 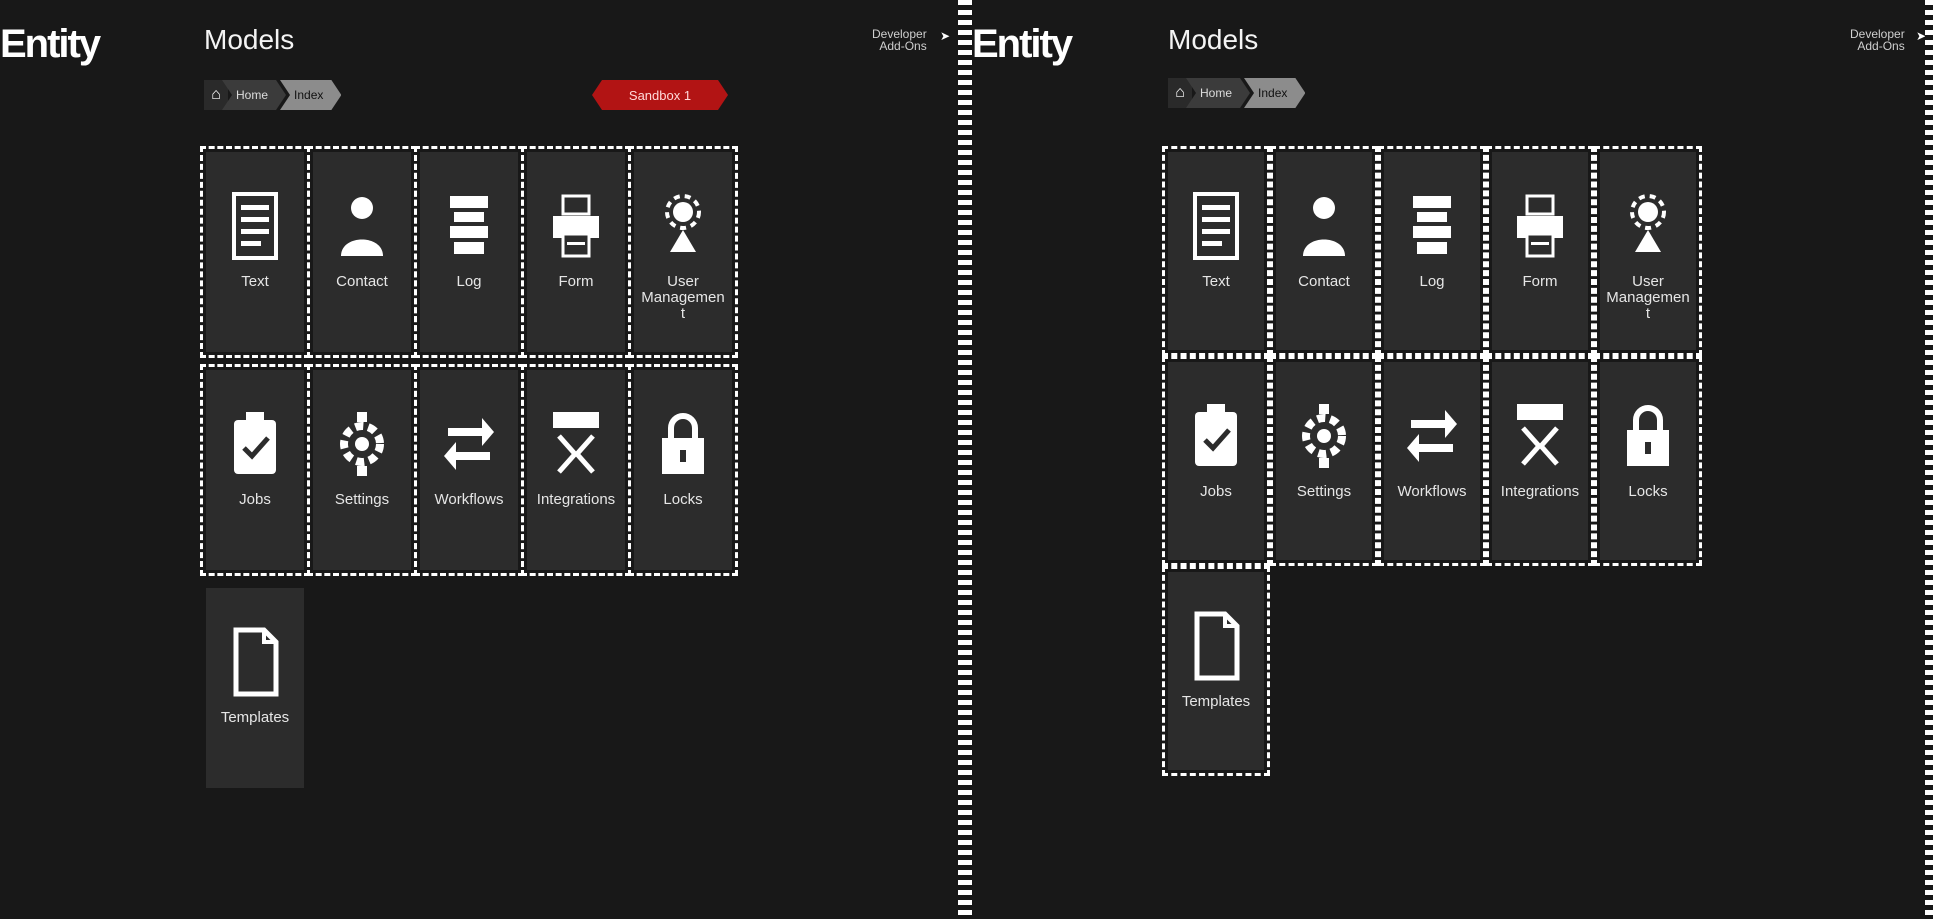 I want to click on scroll-edge, so click(x=1929, y=459).